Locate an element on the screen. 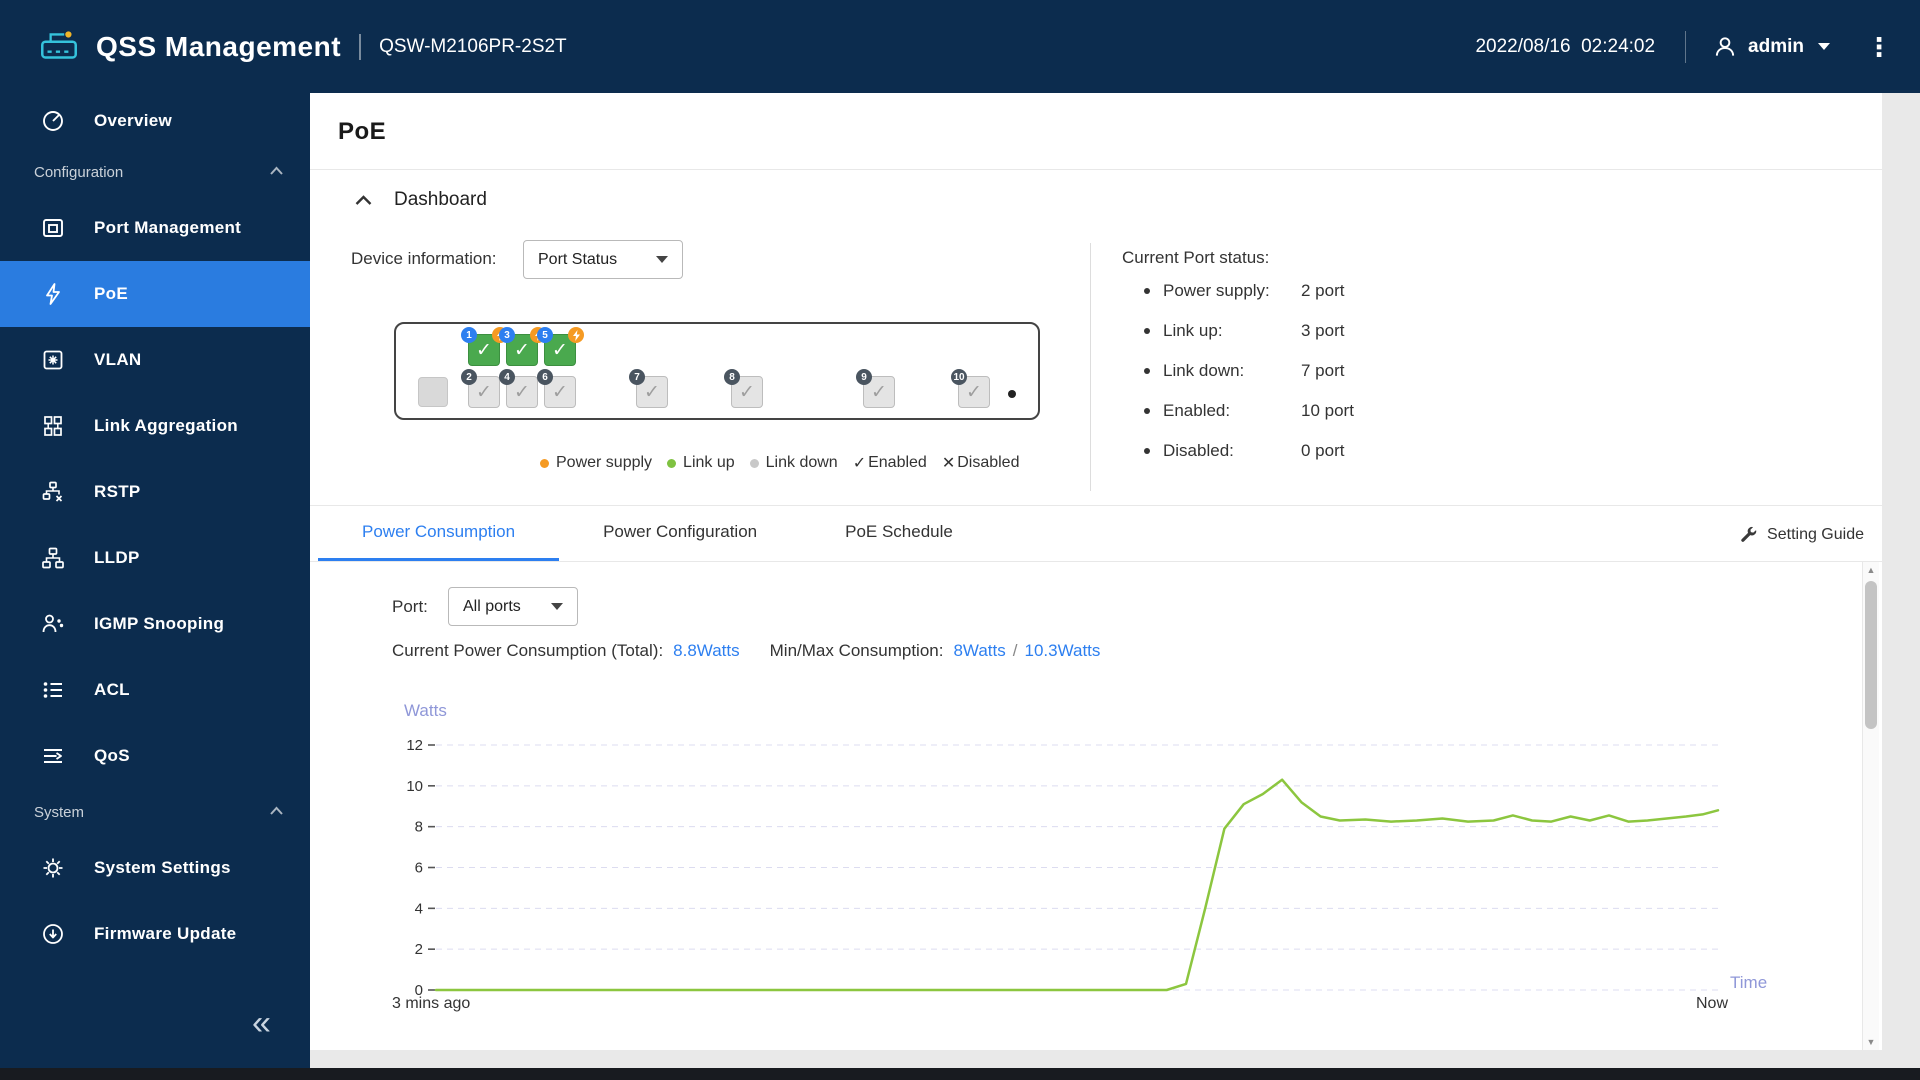 The width and height of the screenshot is (1920, 1080). dashboard-title: Dashboard is located at coordinates (440, 199).